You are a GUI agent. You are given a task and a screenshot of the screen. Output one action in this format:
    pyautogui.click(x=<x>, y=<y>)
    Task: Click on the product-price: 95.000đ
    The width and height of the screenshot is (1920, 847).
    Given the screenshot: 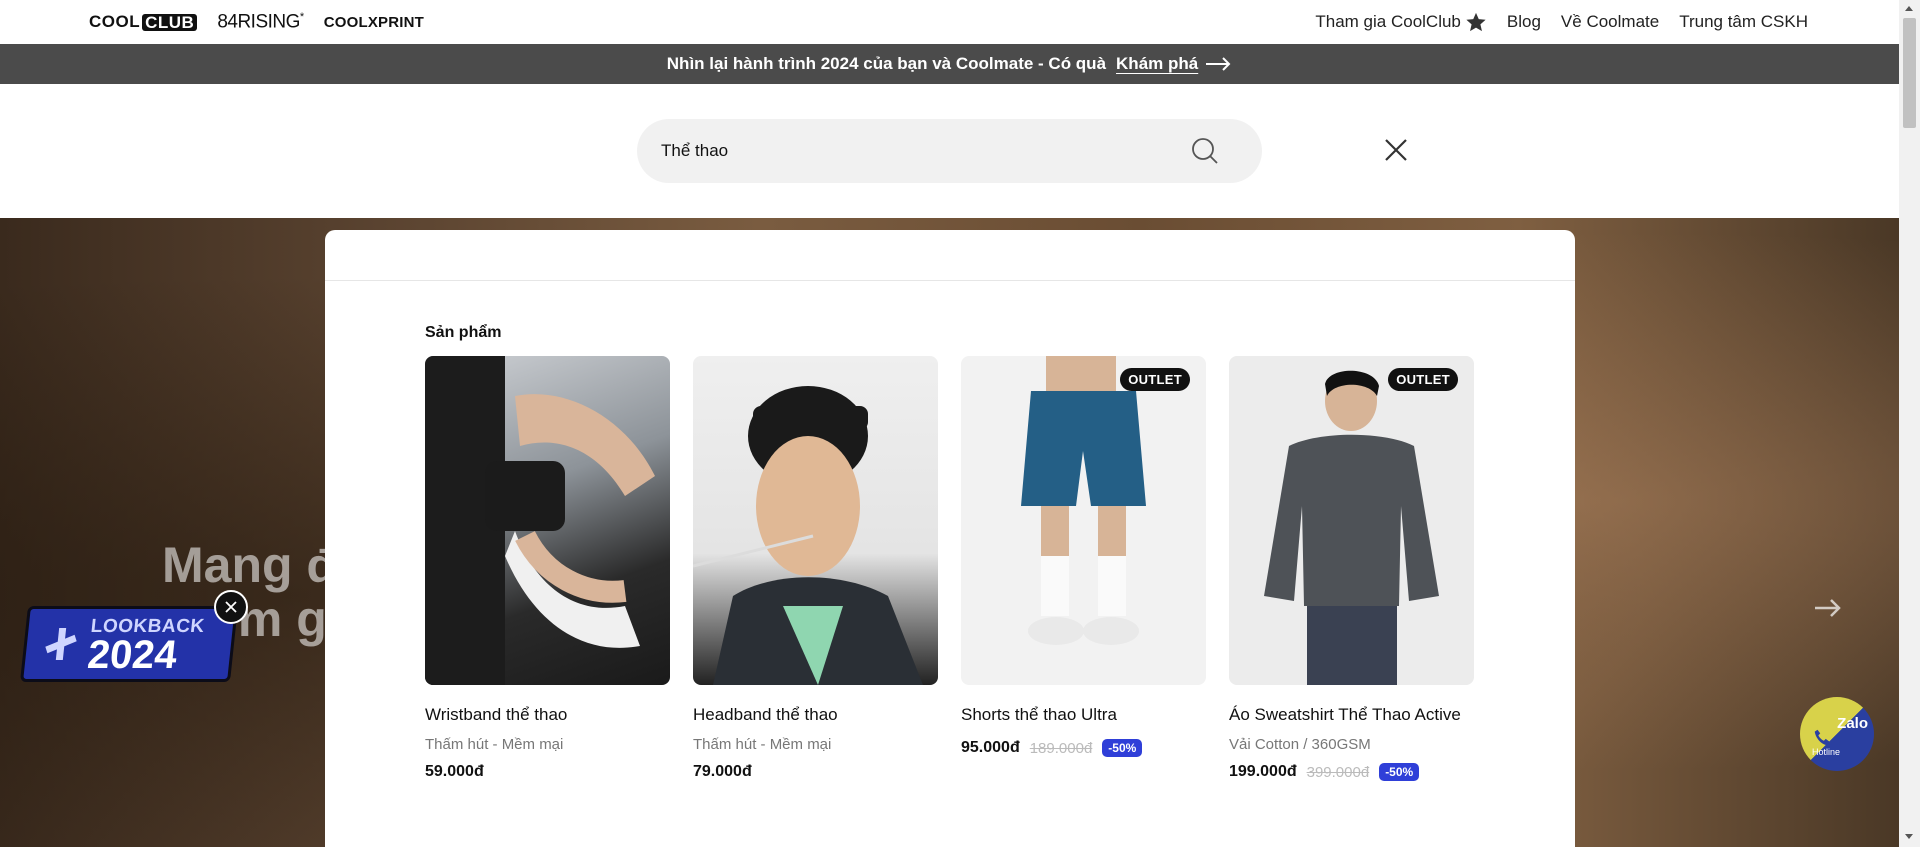 What is the action you would take?
    pyautogui.click(x=990, y=747)
    